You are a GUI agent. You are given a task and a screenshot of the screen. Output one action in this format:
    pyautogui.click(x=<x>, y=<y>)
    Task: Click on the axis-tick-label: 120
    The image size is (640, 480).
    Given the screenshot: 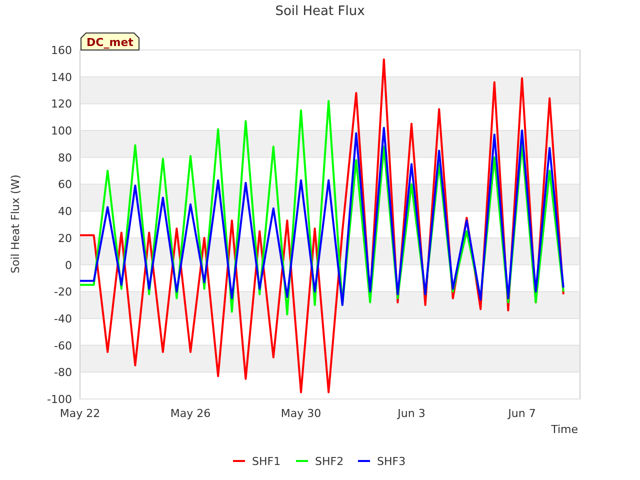 What is the action you would take?
    pyautogui.click(x=61, y=104)
    